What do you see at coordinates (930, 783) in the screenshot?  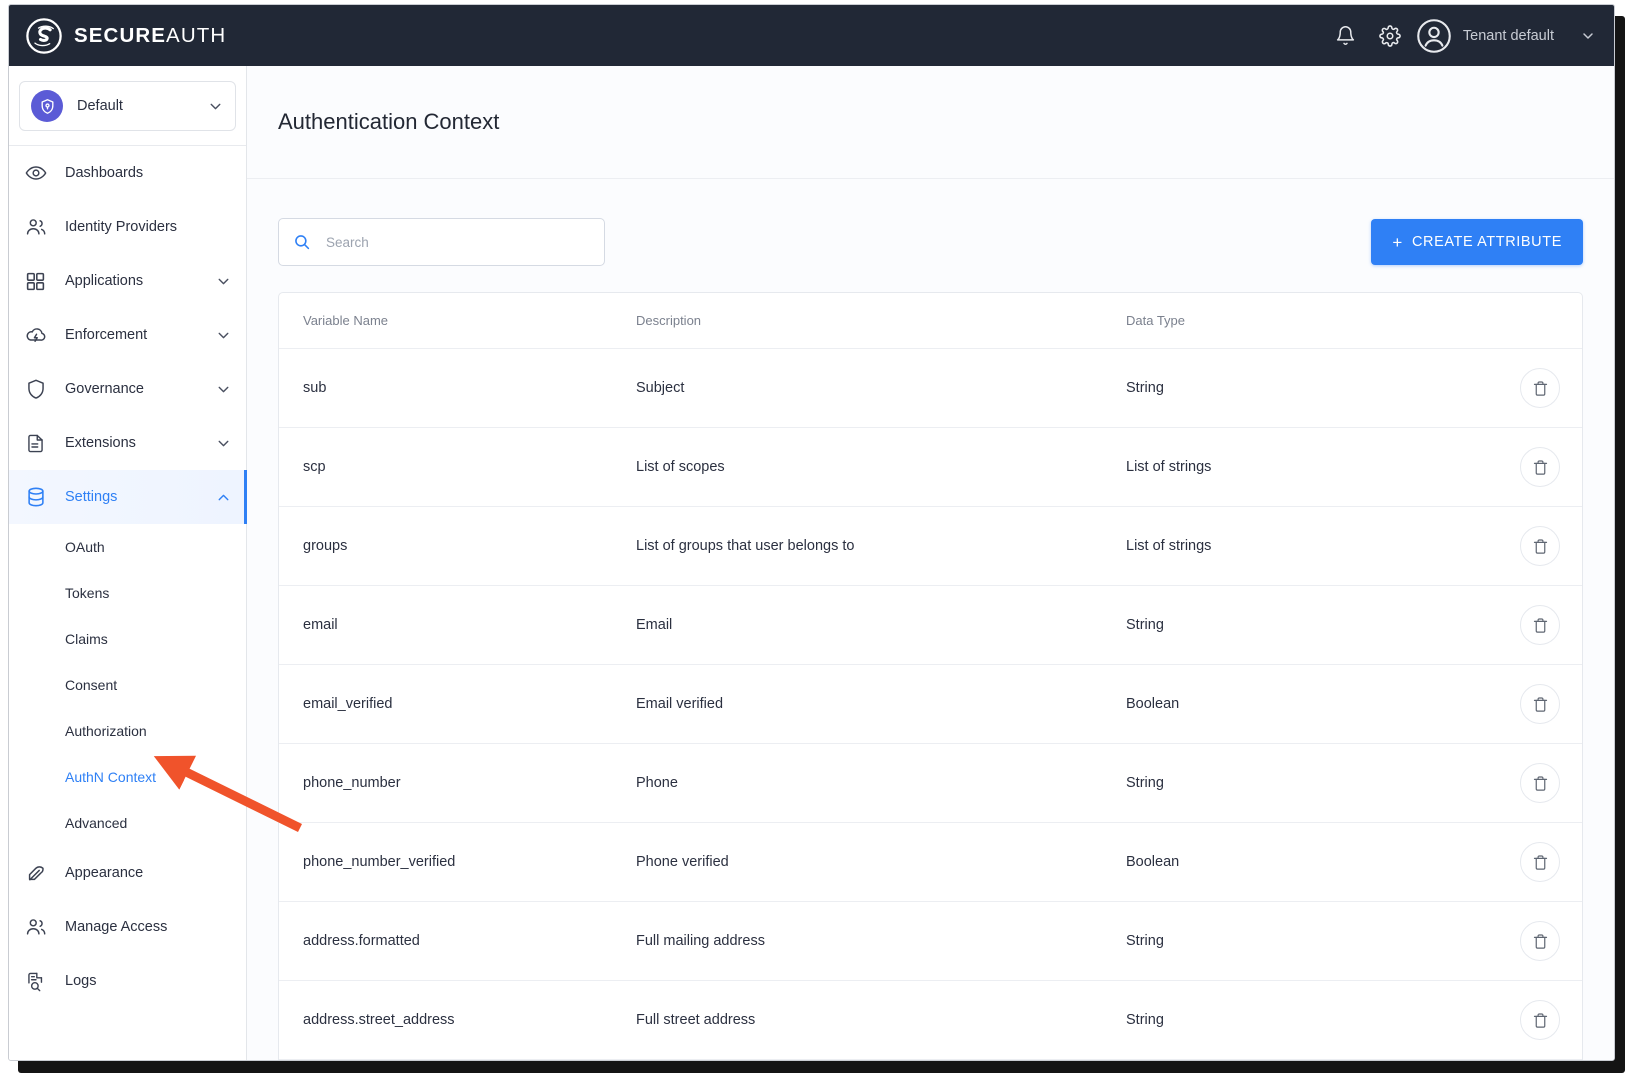 I see `table-row: phone_number Phone String` at bounding box center [930, 783].